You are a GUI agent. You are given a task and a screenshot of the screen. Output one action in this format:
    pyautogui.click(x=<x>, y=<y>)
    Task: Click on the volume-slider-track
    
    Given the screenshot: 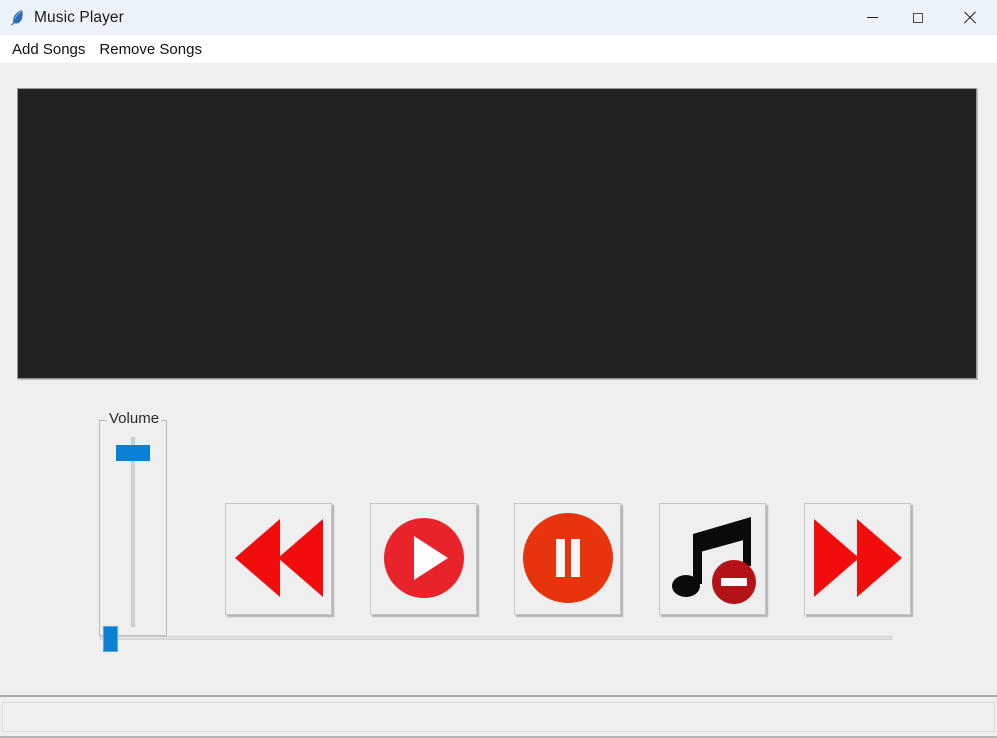 What is the action you would take?
    pyautogui.click(x=133, y=532)
    